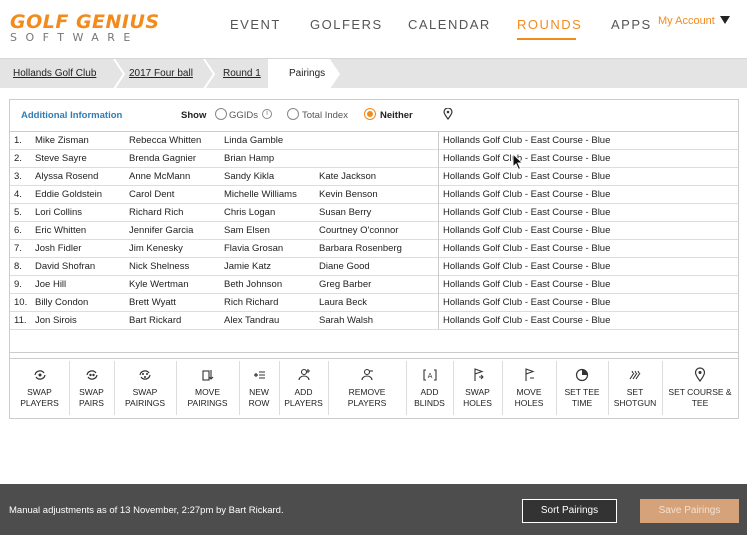 The height and width of the screenshot is (535, 747). I want to click on move-pairings-button: MOVE PAIRINGS, so click(207, 389).